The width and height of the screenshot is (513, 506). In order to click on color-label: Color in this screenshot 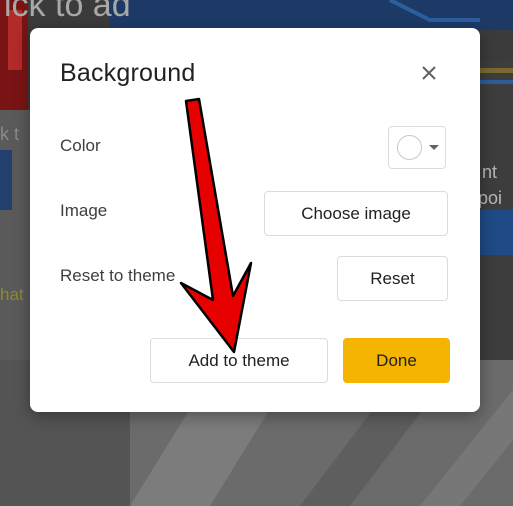, I will do `click(80, 145)`.